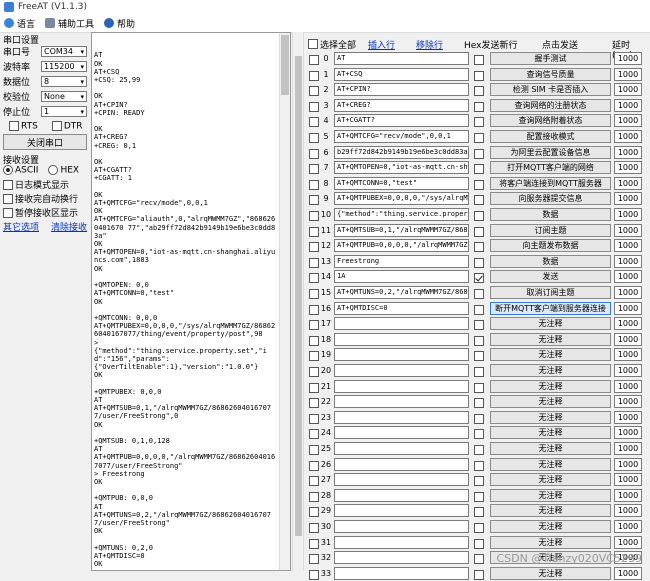 The width and height of the screenshot is (650, 581). Describe the element at coordinates (23, 126) in the screenshot. I see `rts-checkbox: RTS` at that location.